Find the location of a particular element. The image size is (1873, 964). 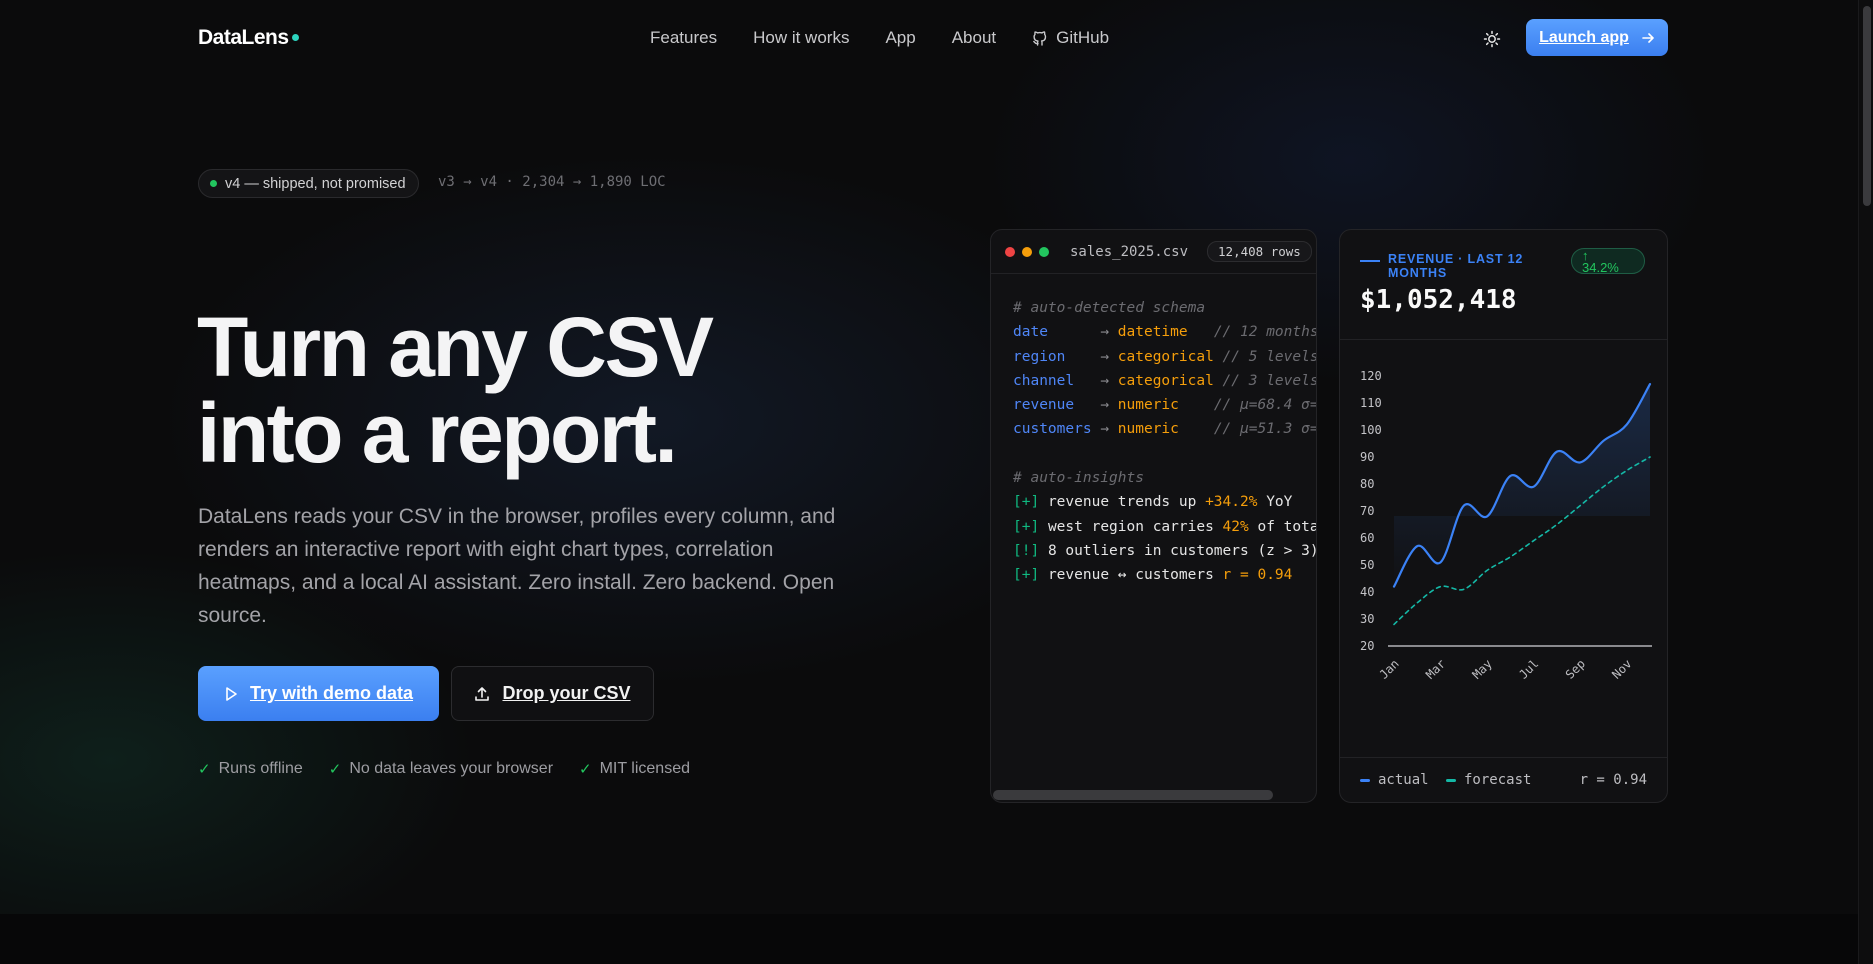

insight-highlight: +34.2% is located at coordinates (1231, 502).